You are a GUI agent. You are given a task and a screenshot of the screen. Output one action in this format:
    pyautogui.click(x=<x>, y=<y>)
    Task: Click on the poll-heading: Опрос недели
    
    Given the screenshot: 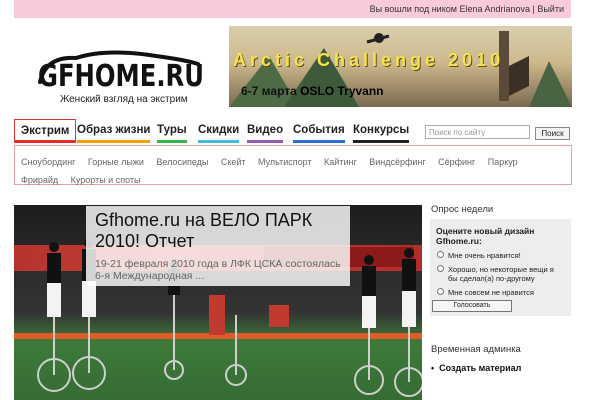 What is the action you would take?
    pyautogui.click(x=462, y=209)
    